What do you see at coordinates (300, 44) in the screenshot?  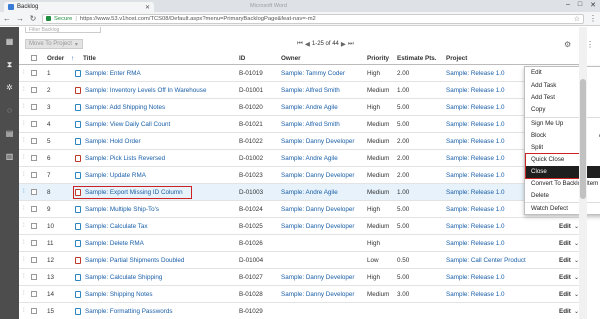 I see `first-page-icon: ⏮` at bounding box center [300, 44].